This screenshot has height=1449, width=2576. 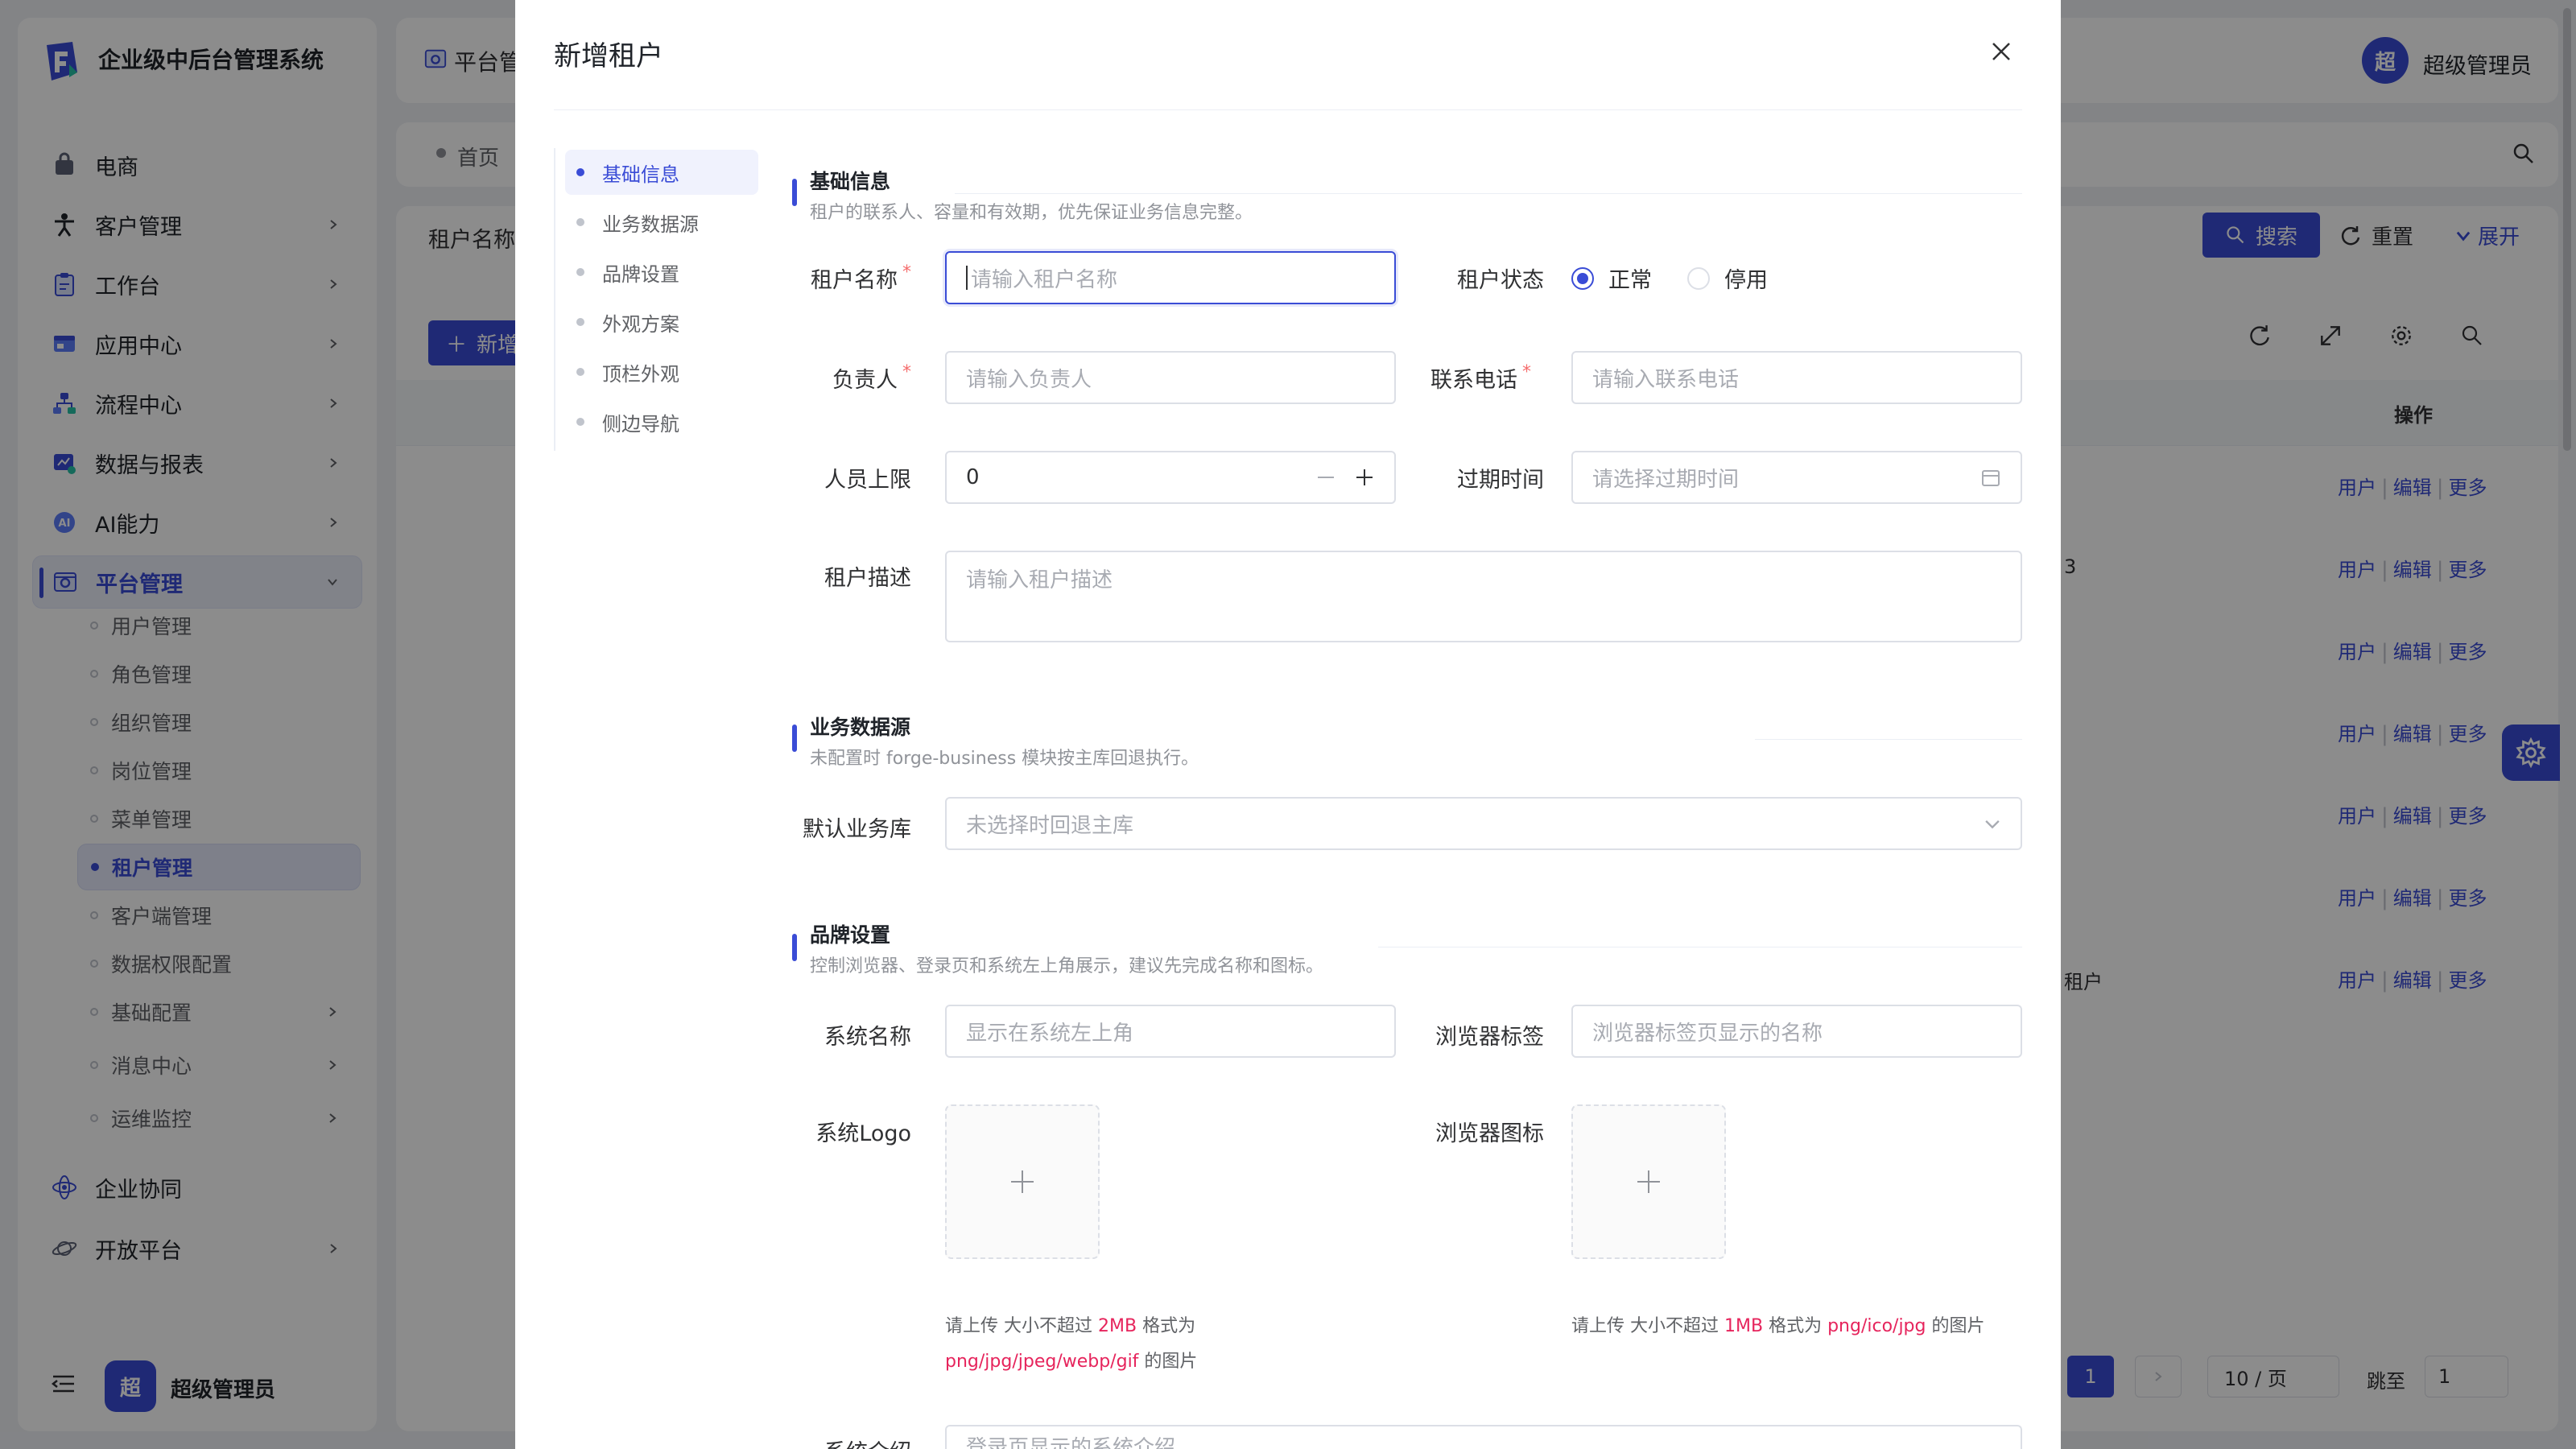 What do you see at coordinates (1991, 478) in the screenshot?
I see `calendar-icon` at bounding box center [1991, 478].